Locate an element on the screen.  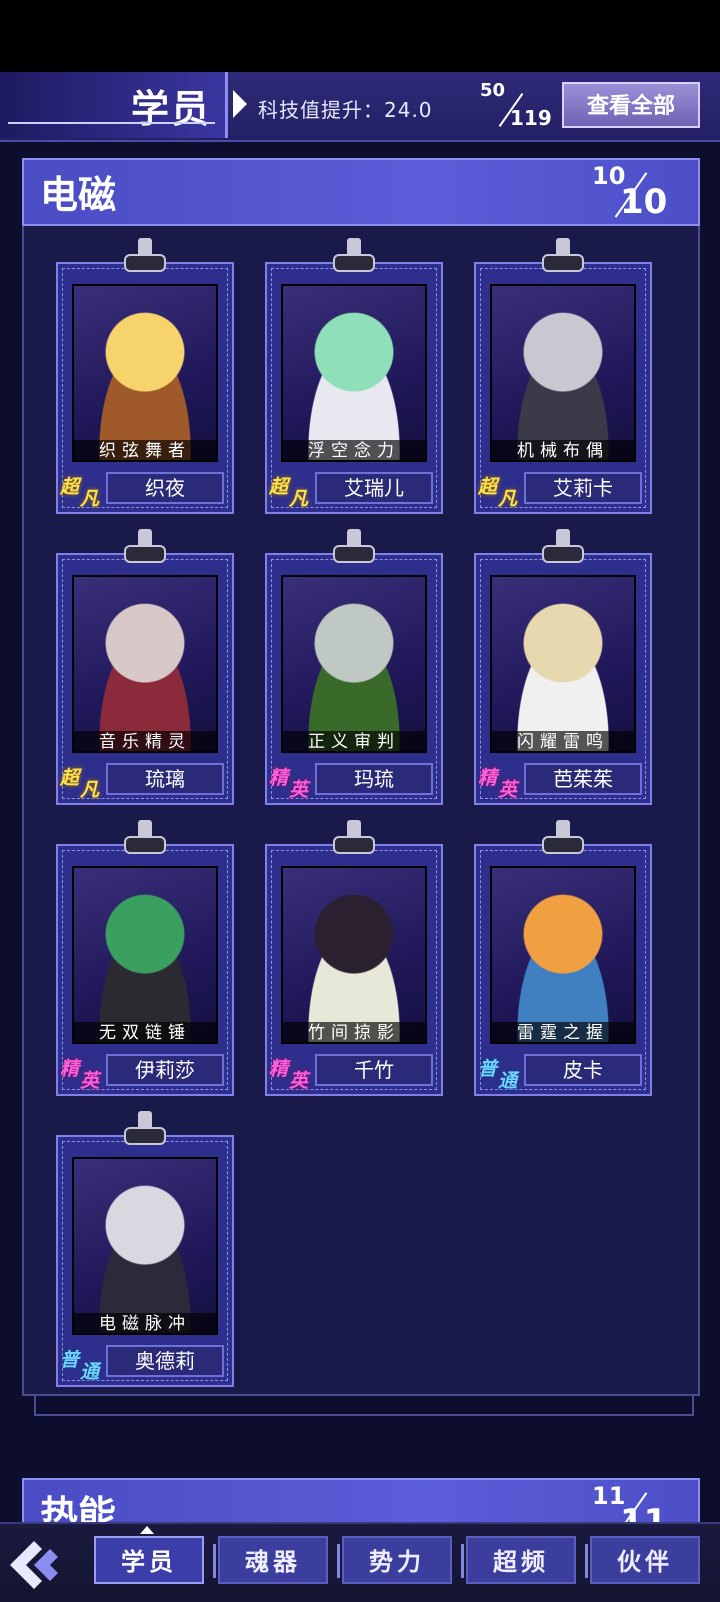
character-title: 闪耀雷鸣 is located at coordinates (563, 742).